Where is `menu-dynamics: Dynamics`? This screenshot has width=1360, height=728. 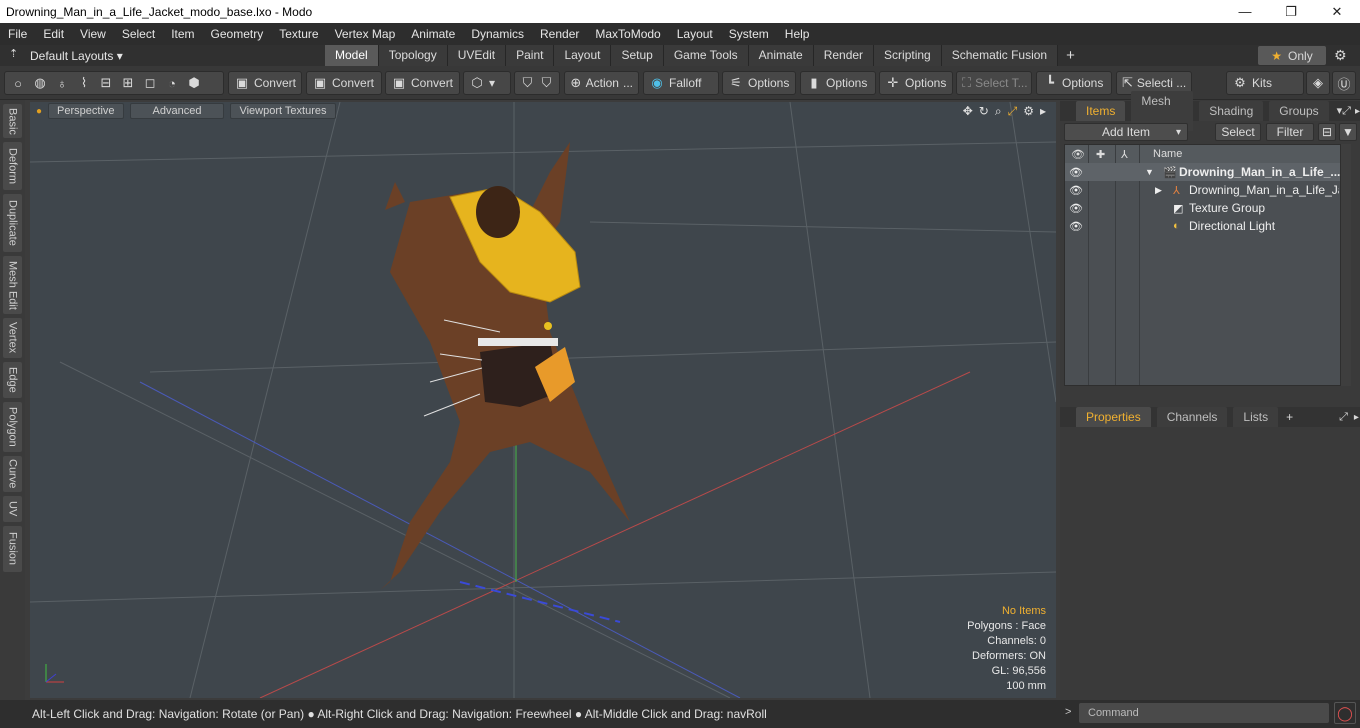
menu-dynamics: Dynamics is located at coordinates (497, 34).